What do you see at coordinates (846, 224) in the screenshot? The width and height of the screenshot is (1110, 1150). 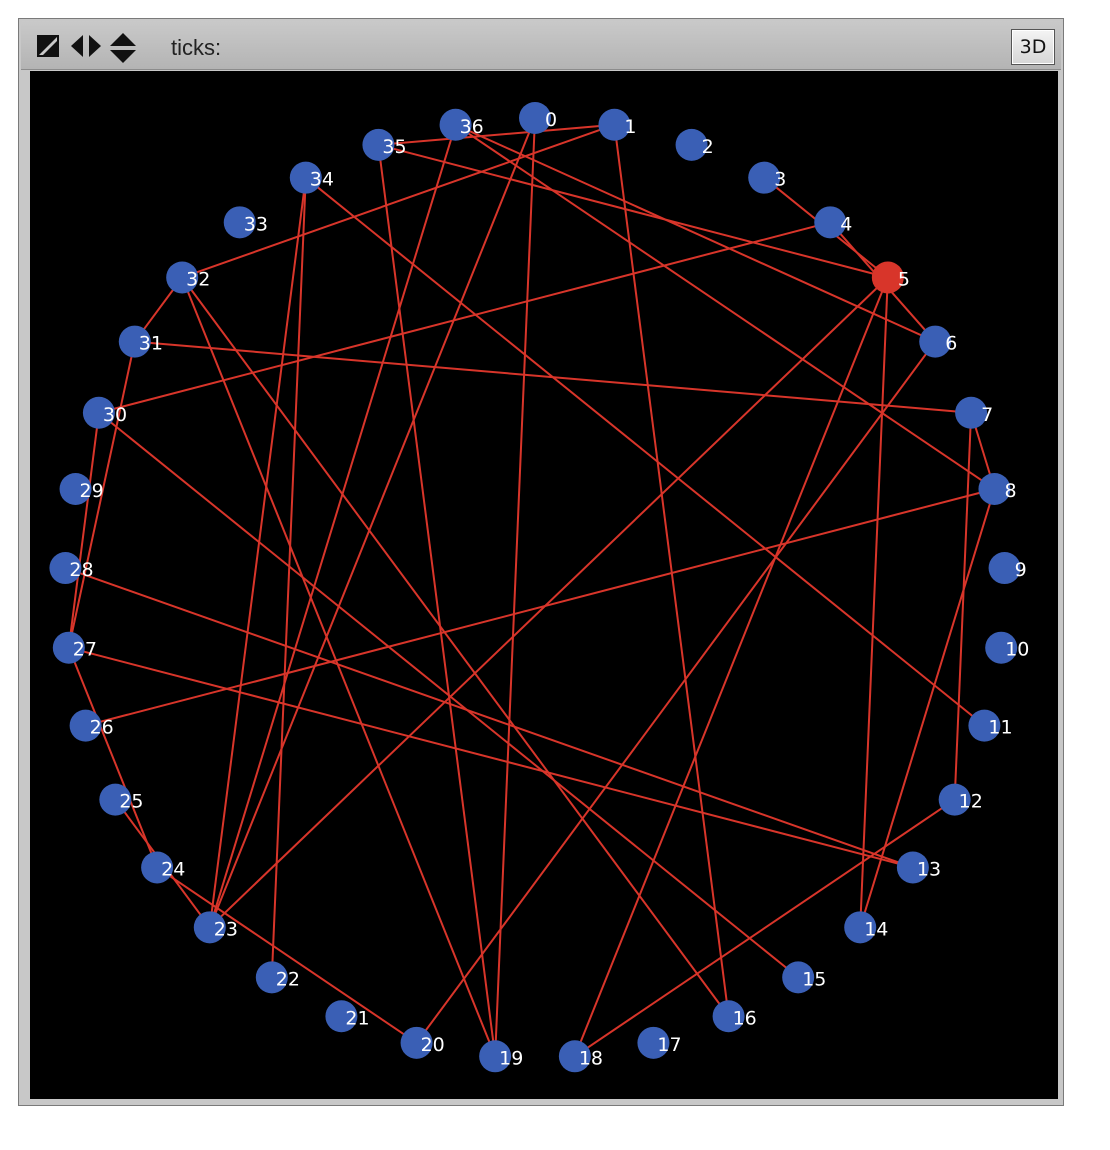 I see `node-label: 4` at bounding box center [846, 224].